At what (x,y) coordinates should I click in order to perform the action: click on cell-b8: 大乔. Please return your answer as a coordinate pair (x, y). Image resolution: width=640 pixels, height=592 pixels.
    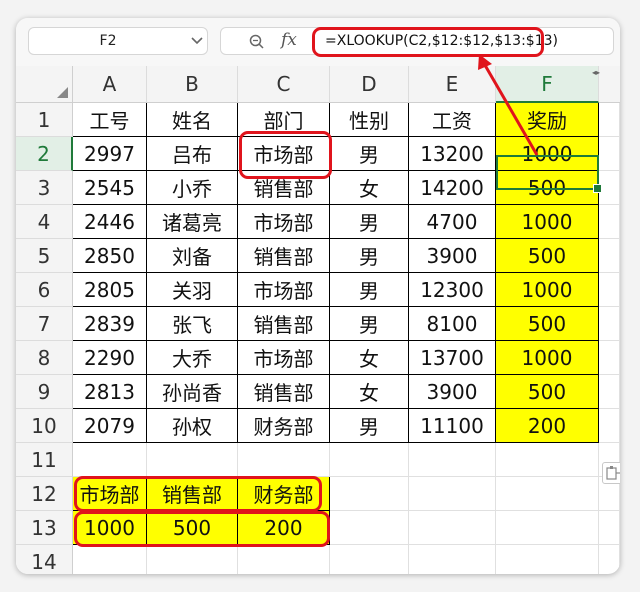
    Looking at the image, I should click on (192, 358).